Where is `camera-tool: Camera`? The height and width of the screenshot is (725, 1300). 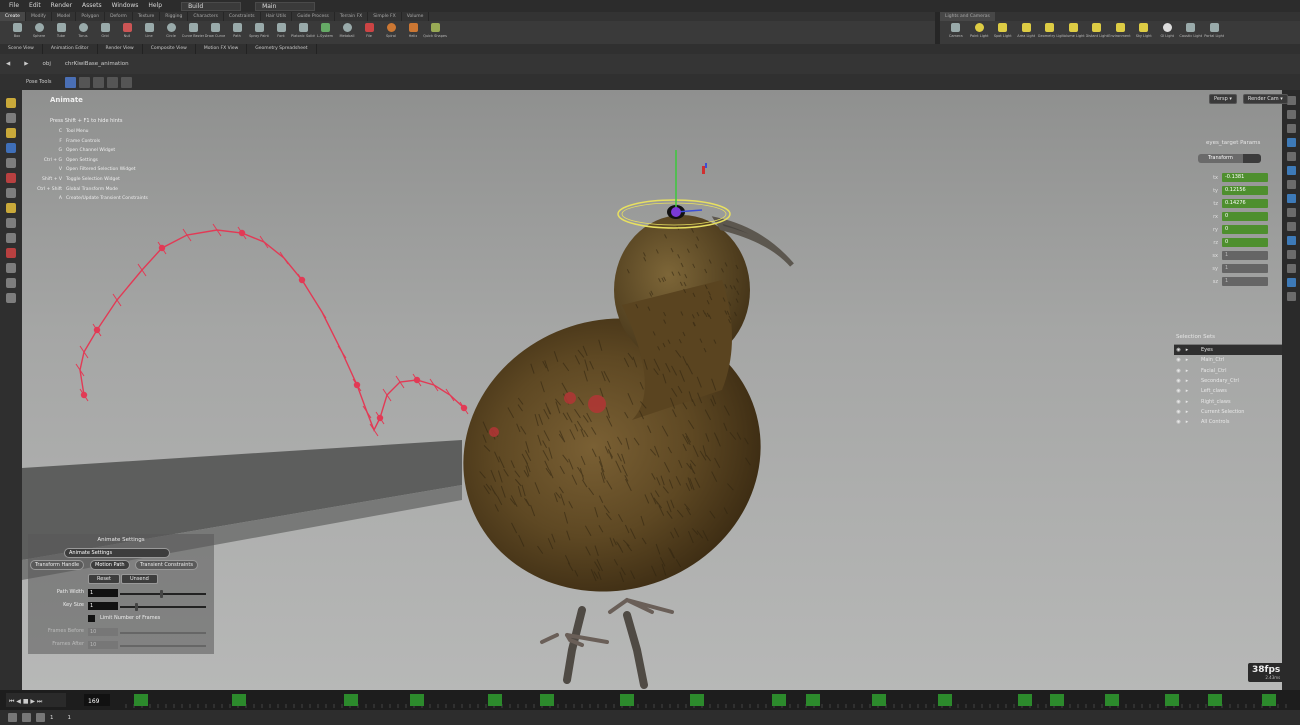
camera-tool: Camera is located at coordinates (956, 32).